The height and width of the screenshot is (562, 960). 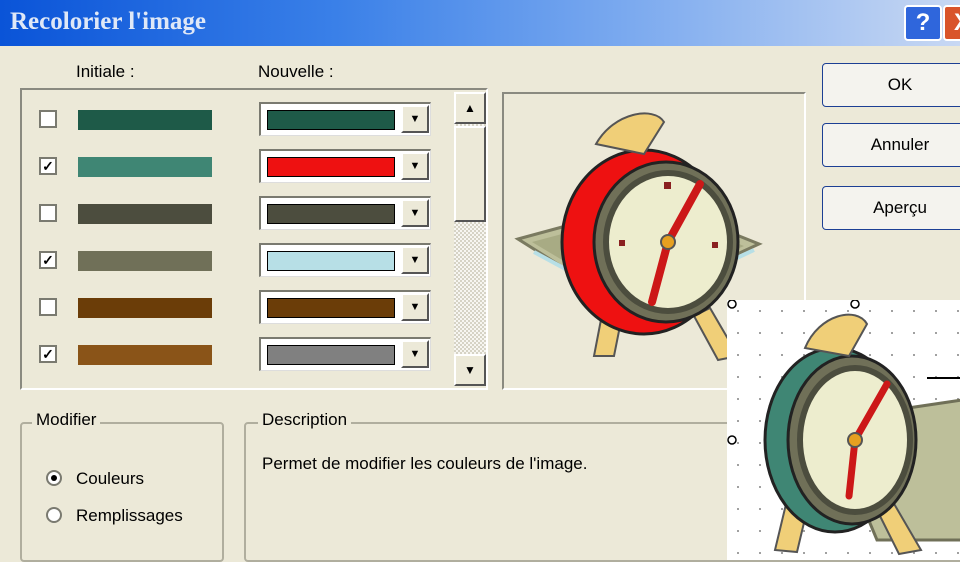 I want to click on close-button: X, so click(x=951, y=23).